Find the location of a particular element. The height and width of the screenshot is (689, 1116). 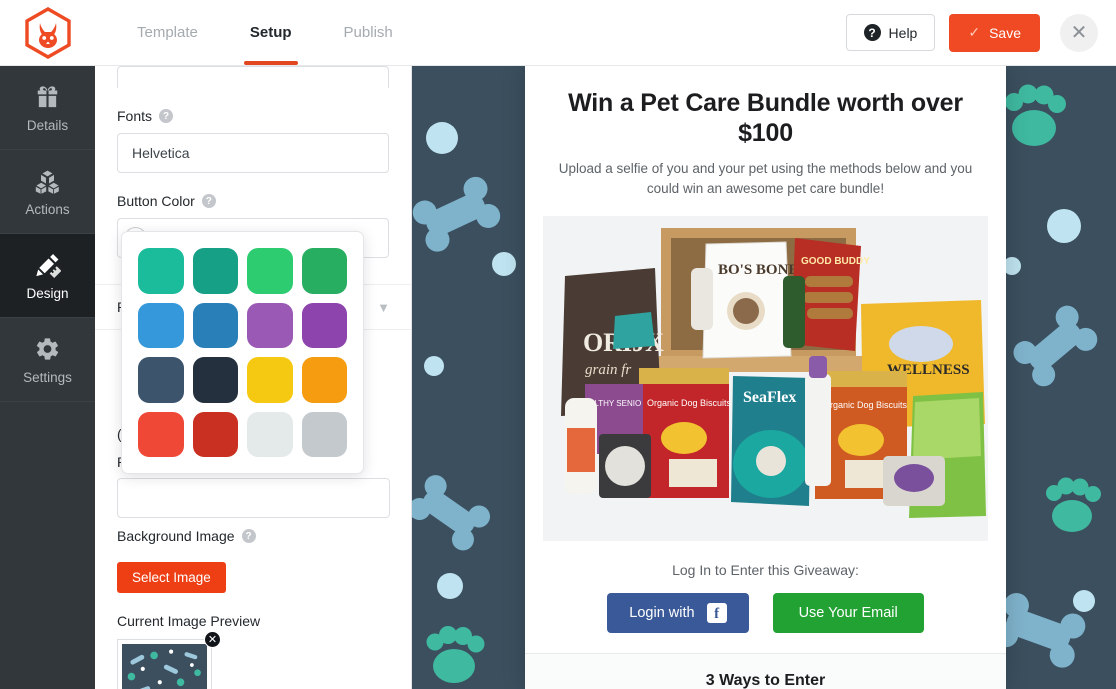

sidebar-item-actions-label: Actions is located at coordinates (47, 209).